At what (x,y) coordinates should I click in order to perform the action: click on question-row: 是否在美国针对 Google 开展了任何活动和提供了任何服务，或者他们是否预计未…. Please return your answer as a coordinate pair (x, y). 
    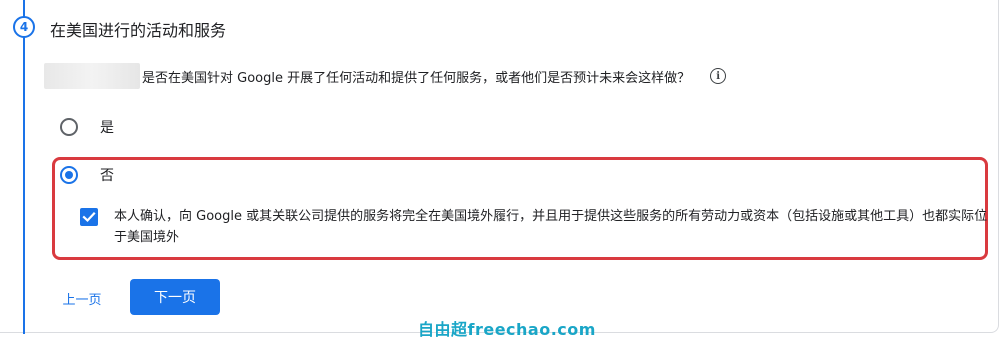
    Looking at the image, I should click on (385, 76).